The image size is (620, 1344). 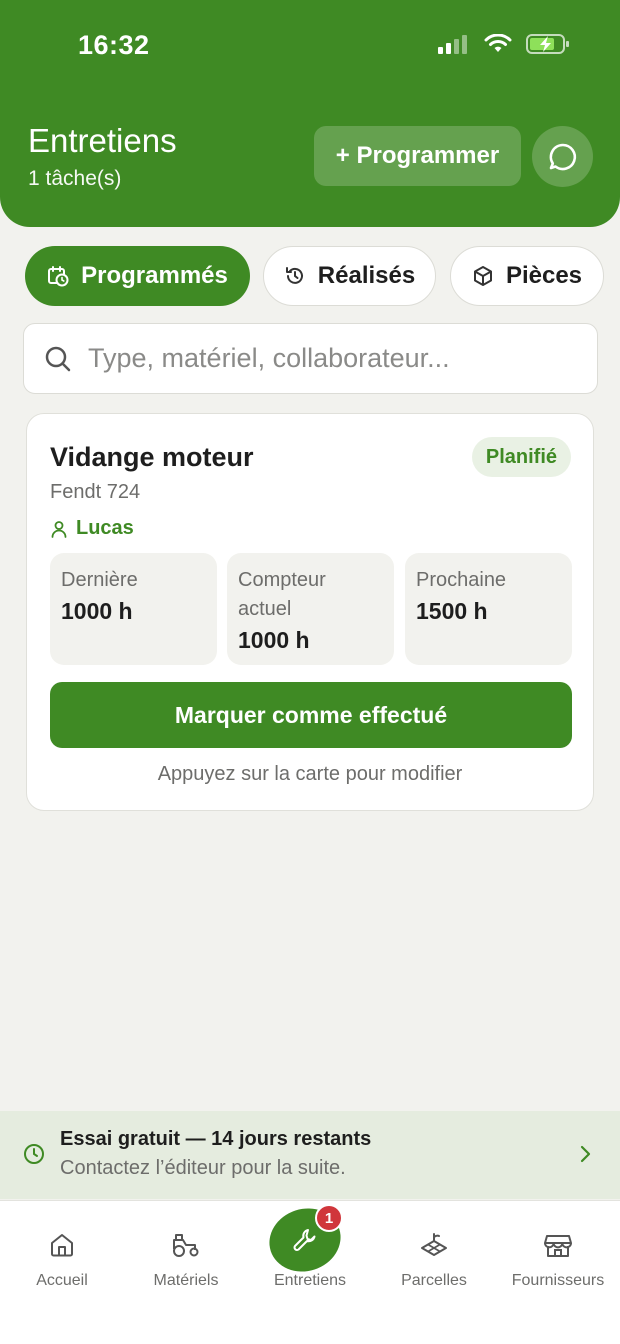 I want to click on programmer-button-label: + Programmer, so click(x=417, y=155).